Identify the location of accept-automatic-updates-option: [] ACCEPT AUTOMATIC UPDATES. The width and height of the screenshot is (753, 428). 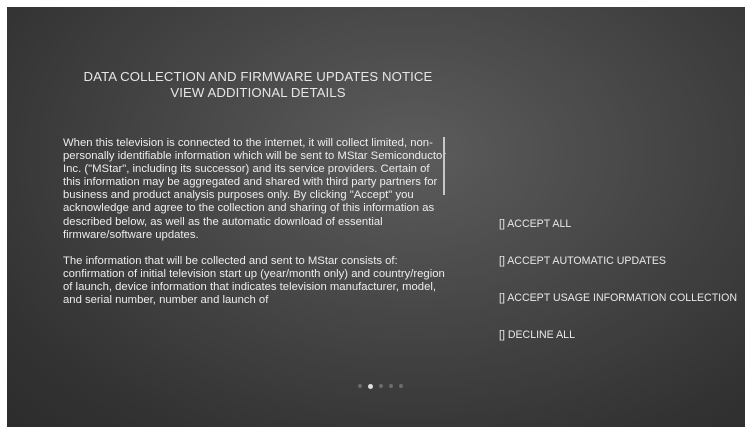
(619, 272).